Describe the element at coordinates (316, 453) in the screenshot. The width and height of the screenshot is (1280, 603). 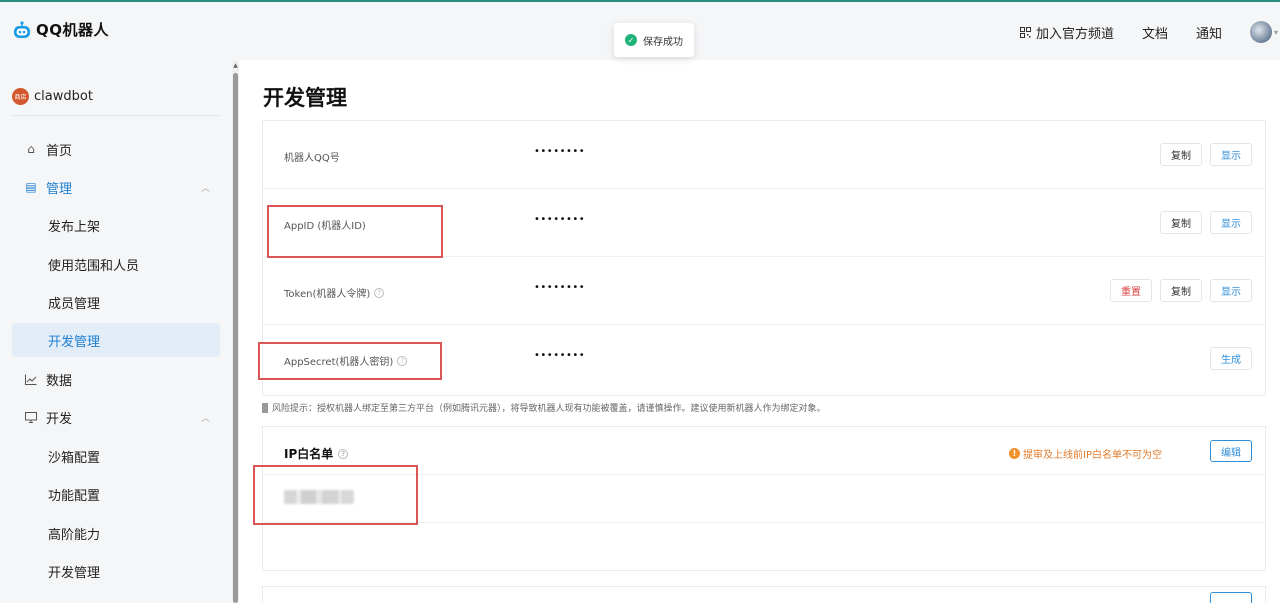
I see `ip-whitelist-title: IP白名单 ?` at that location.